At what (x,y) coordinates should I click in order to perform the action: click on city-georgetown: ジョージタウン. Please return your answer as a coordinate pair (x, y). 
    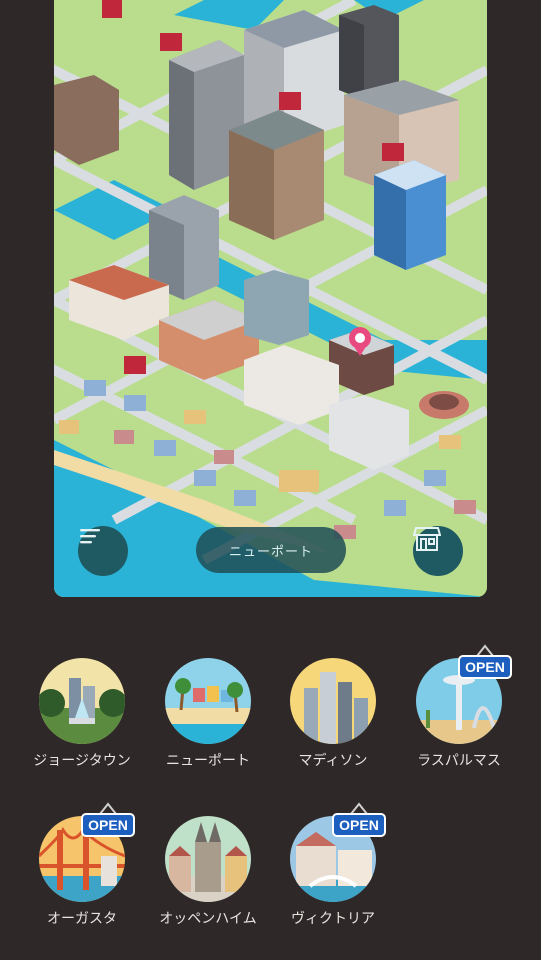
    Looking at the image, I should click on (82, 714).